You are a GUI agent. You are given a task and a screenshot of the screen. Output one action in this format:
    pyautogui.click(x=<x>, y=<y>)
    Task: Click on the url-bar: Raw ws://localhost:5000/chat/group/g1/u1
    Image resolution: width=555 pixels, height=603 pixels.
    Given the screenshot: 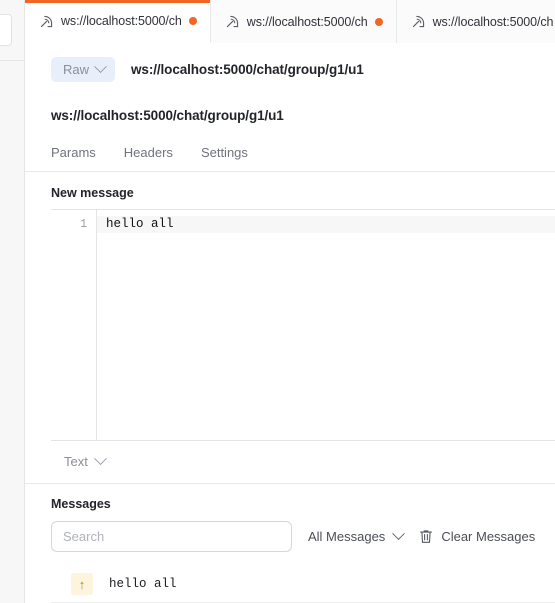 What is the action you would take?
    pyautogui.click(x=290, y=69)
    